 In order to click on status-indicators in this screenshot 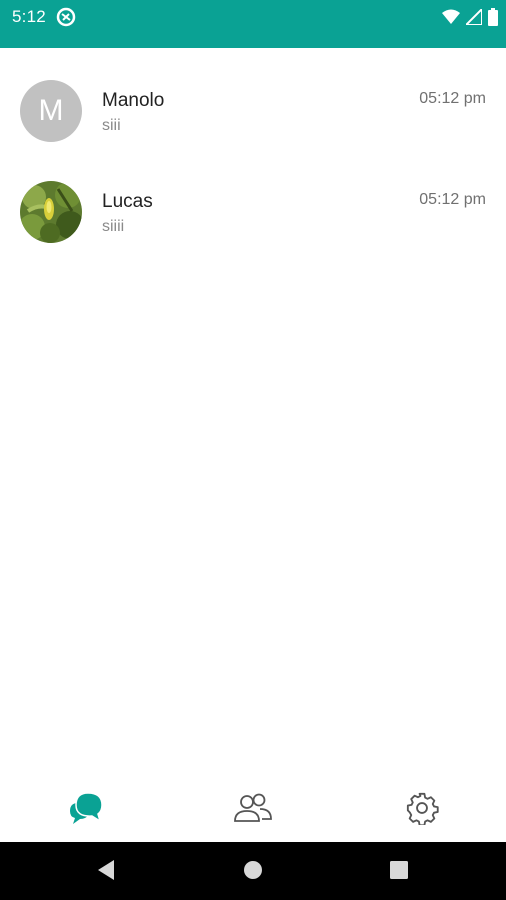, I will do `click(470, 17)`.